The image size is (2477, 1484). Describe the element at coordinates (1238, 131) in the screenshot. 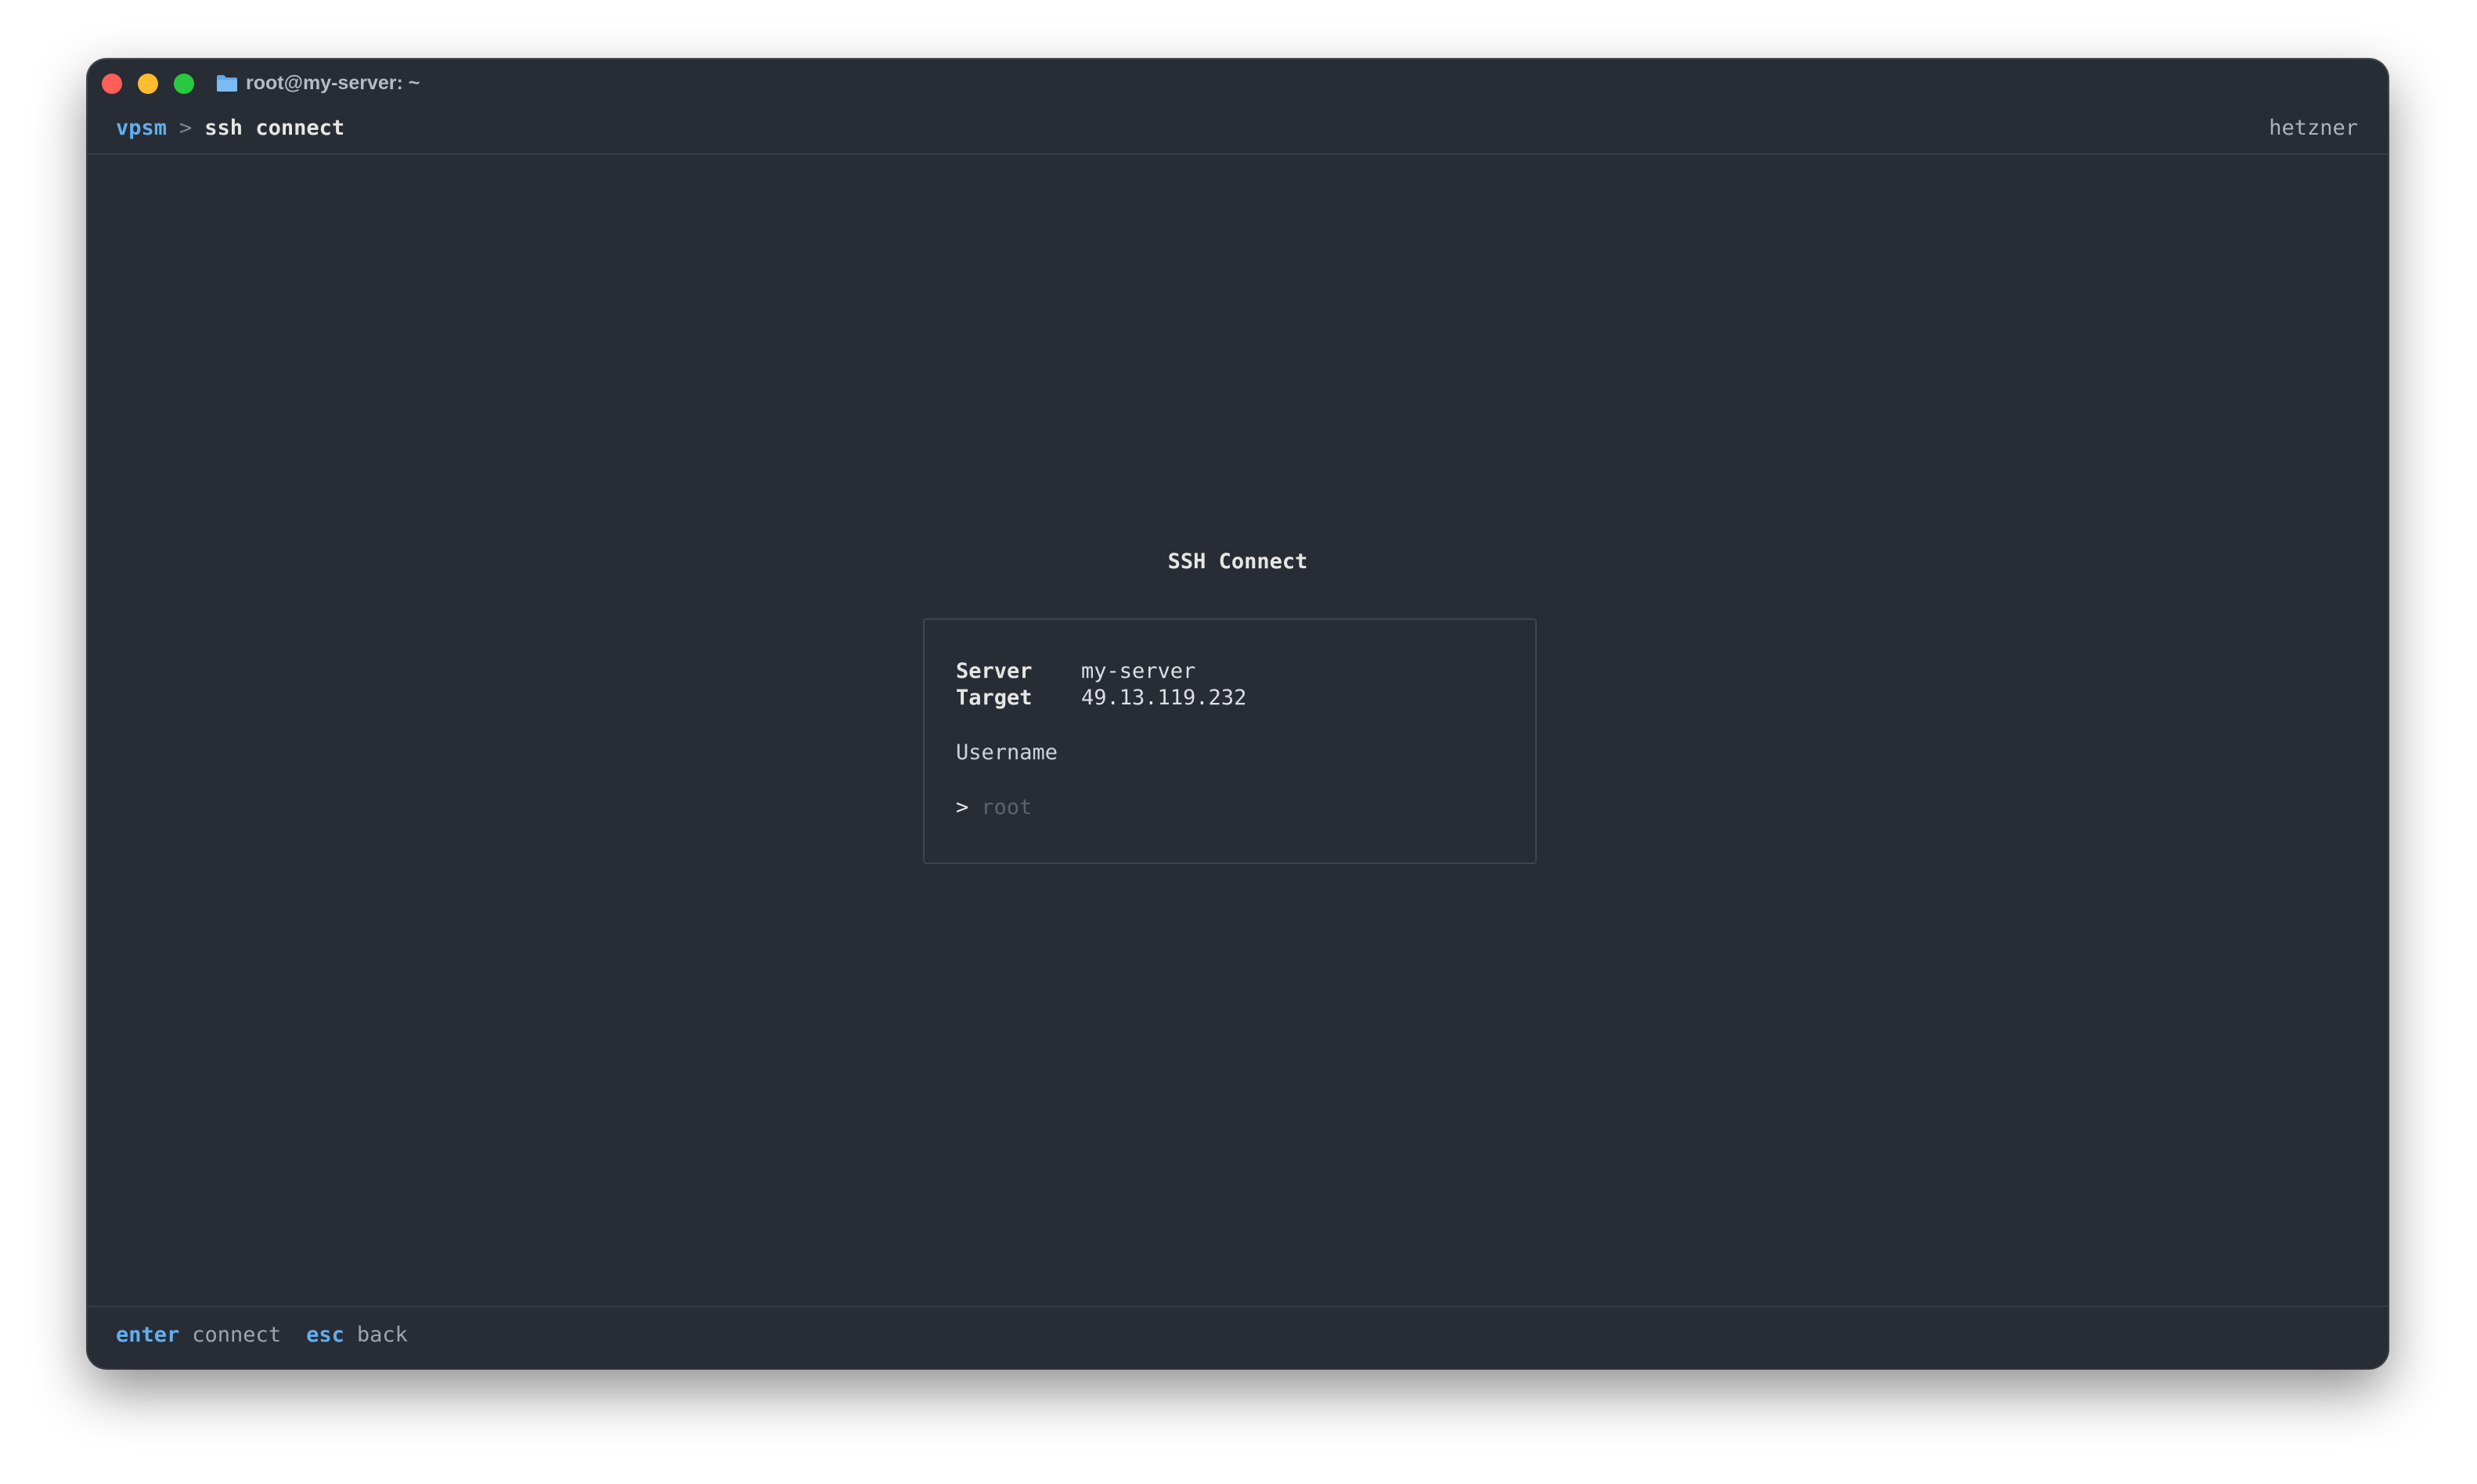

I see `app-header: vpsm > ssh connect hetzner` at that location.